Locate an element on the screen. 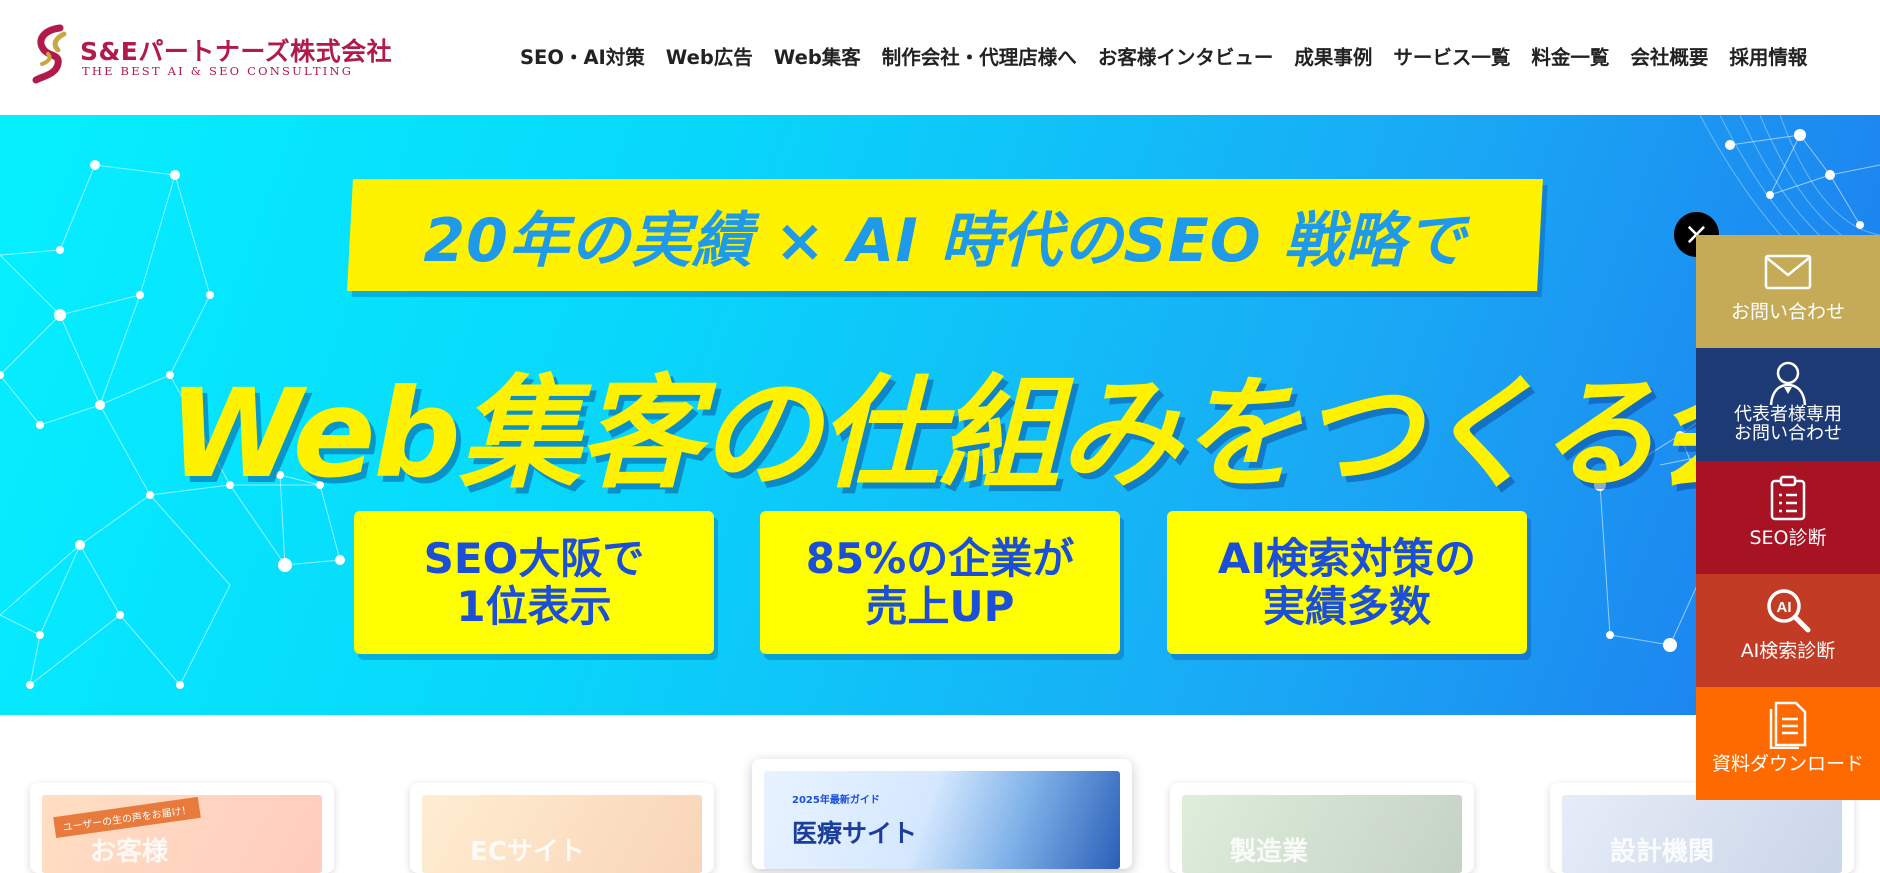  clipboard-icon is located at coordinates (1788, 498).